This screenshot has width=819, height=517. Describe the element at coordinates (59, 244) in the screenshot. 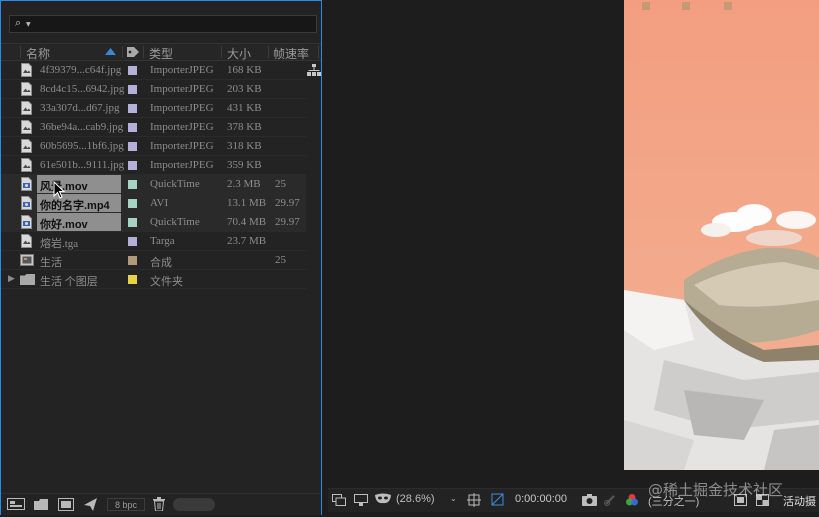

I see `item-name: 熔岩.tga` at that location.